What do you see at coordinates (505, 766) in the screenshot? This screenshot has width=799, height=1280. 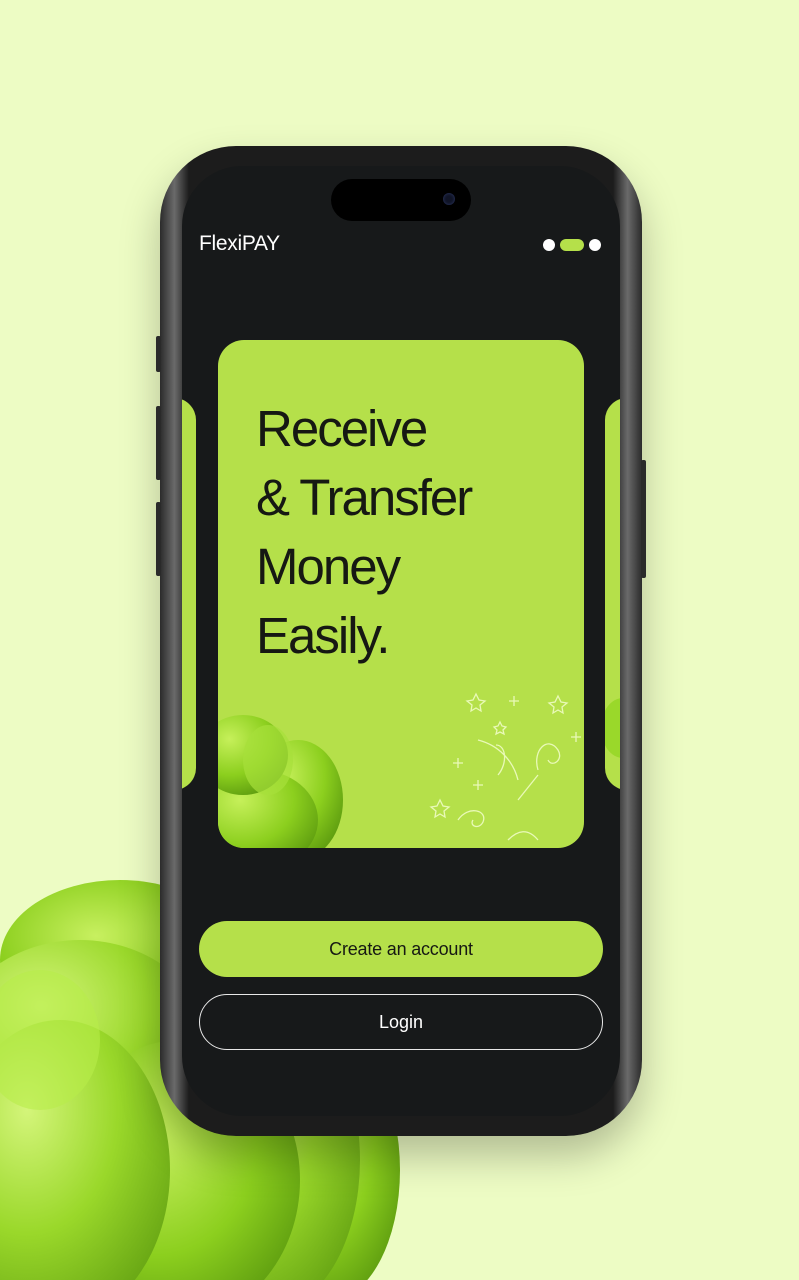 I see `sparkle-doodles-icon` at bounding box center [505, 766].